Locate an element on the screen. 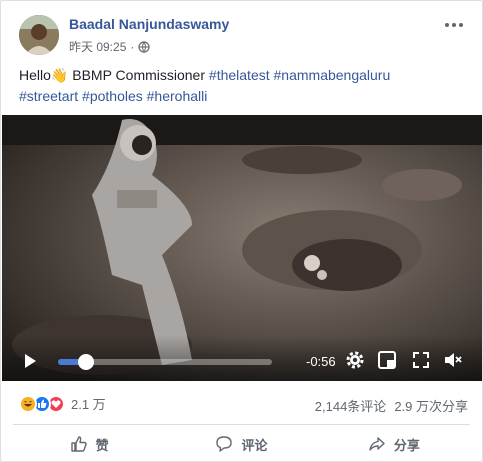  comment-button: 评论 is located at coordinates (241, 444).